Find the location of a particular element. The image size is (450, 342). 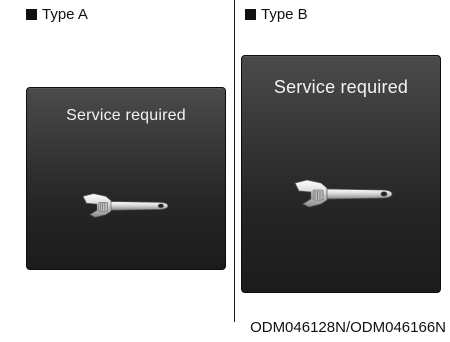

type-b-service-message: Service required is located at coordinates (341, 87).